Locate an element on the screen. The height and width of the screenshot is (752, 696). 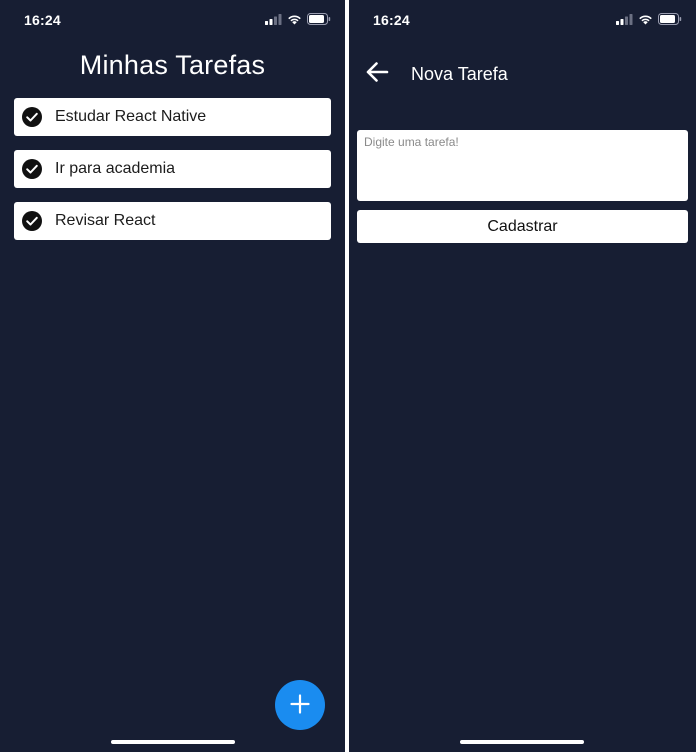
page-title: Nova Tarefa is located at coordinates (459, 74).